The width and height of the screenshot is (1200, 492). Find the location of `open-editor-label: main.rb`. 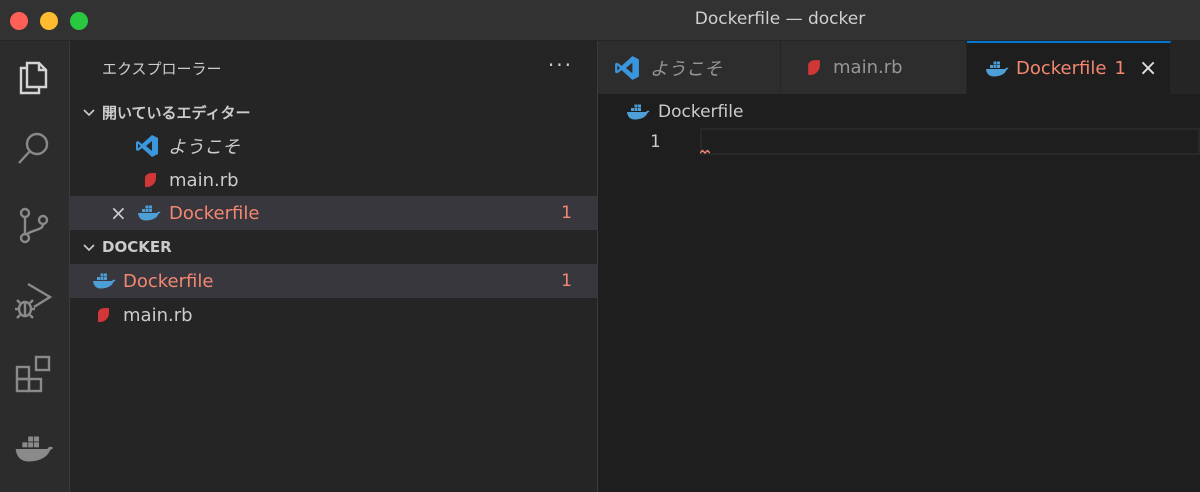

open-editor-label: main.rb is located at coordinates (204, 180).